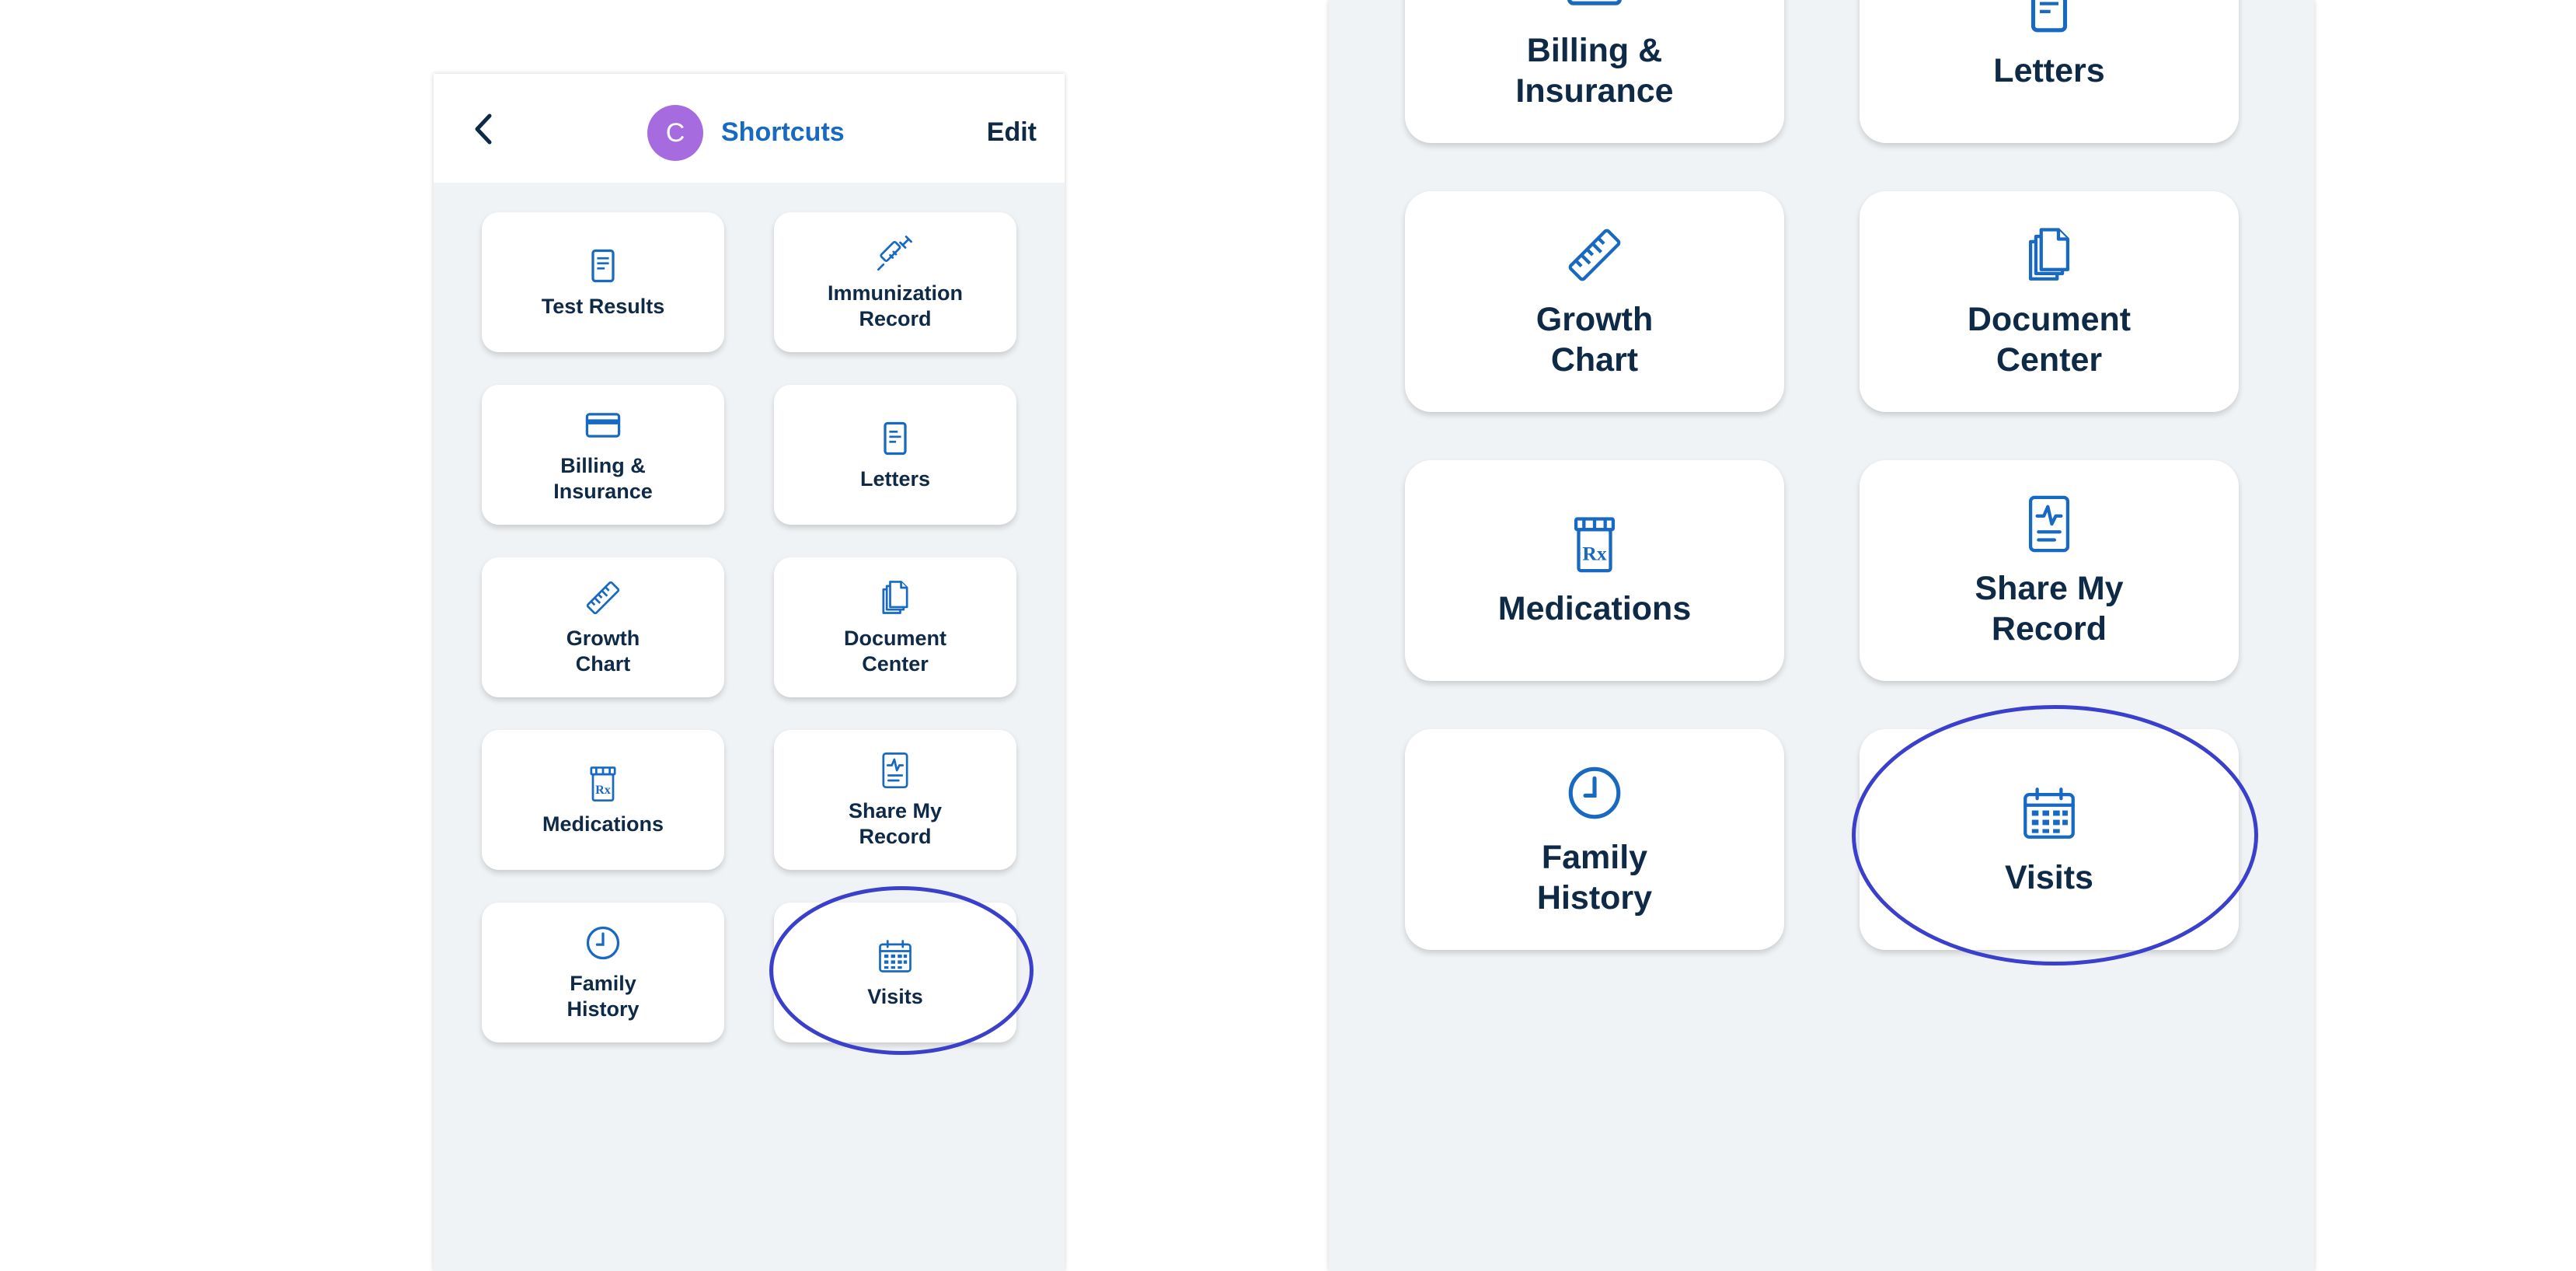 The height and width of the screenshot is (1271, 2576). Describe the element at coordinates (484, 129) in the screenshot. I see `chevron-left-icon` at that location.